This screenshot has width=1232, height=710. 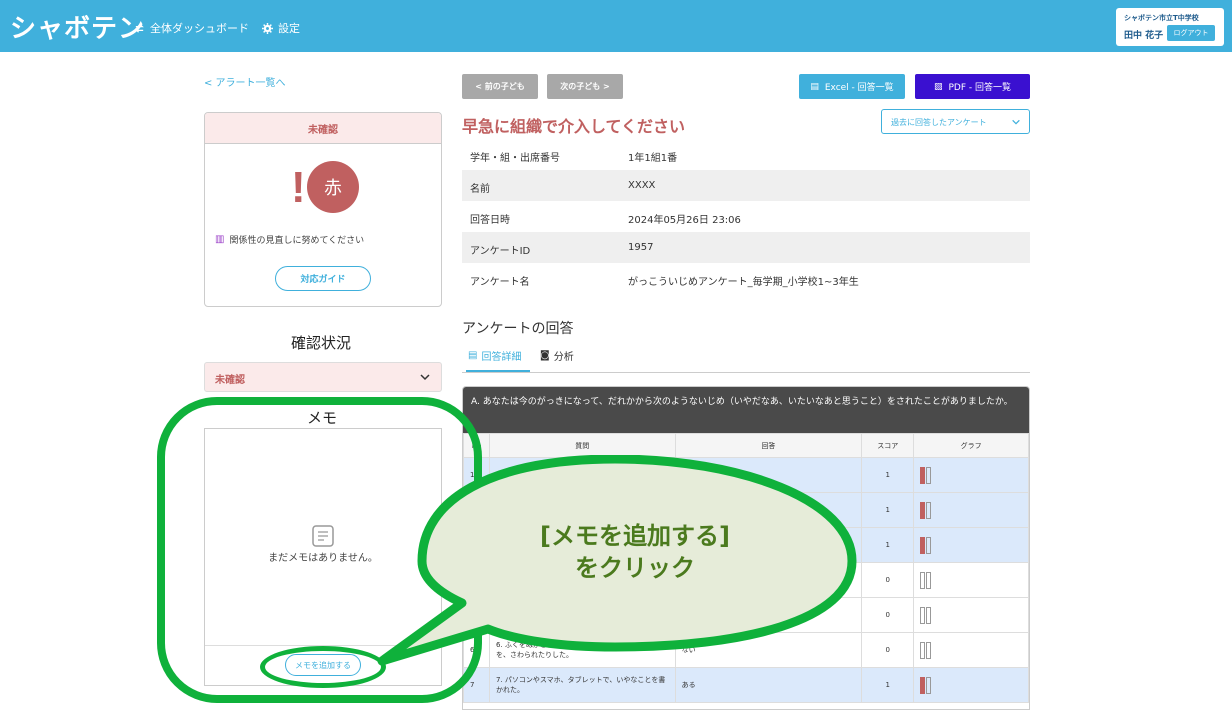 What do you see at coordinates (746, 247) in the screenshot?
I see `info-row-survey-id: アンケートID 1957` at bounding box center [746, 247].